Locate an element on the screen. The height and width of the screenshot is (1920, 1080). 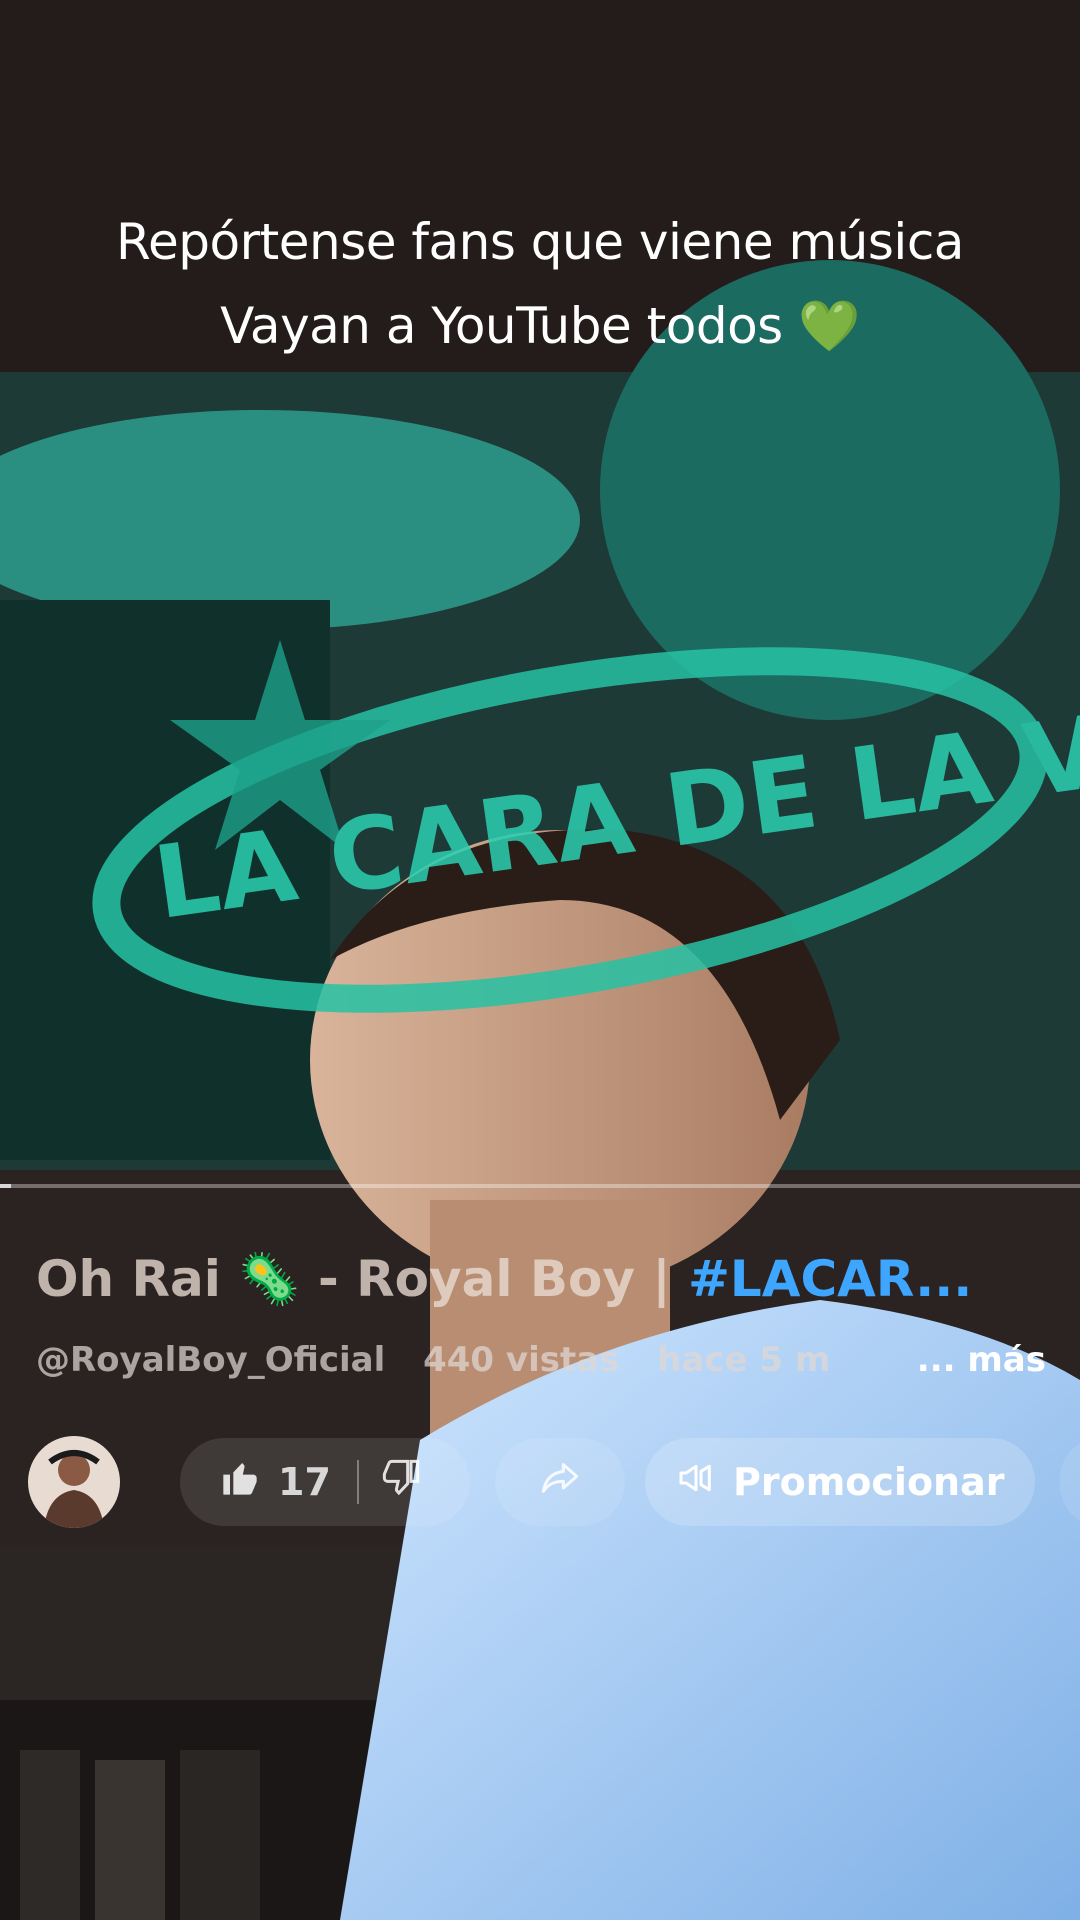
channel-avatar is located at coordinates (74, 1482).